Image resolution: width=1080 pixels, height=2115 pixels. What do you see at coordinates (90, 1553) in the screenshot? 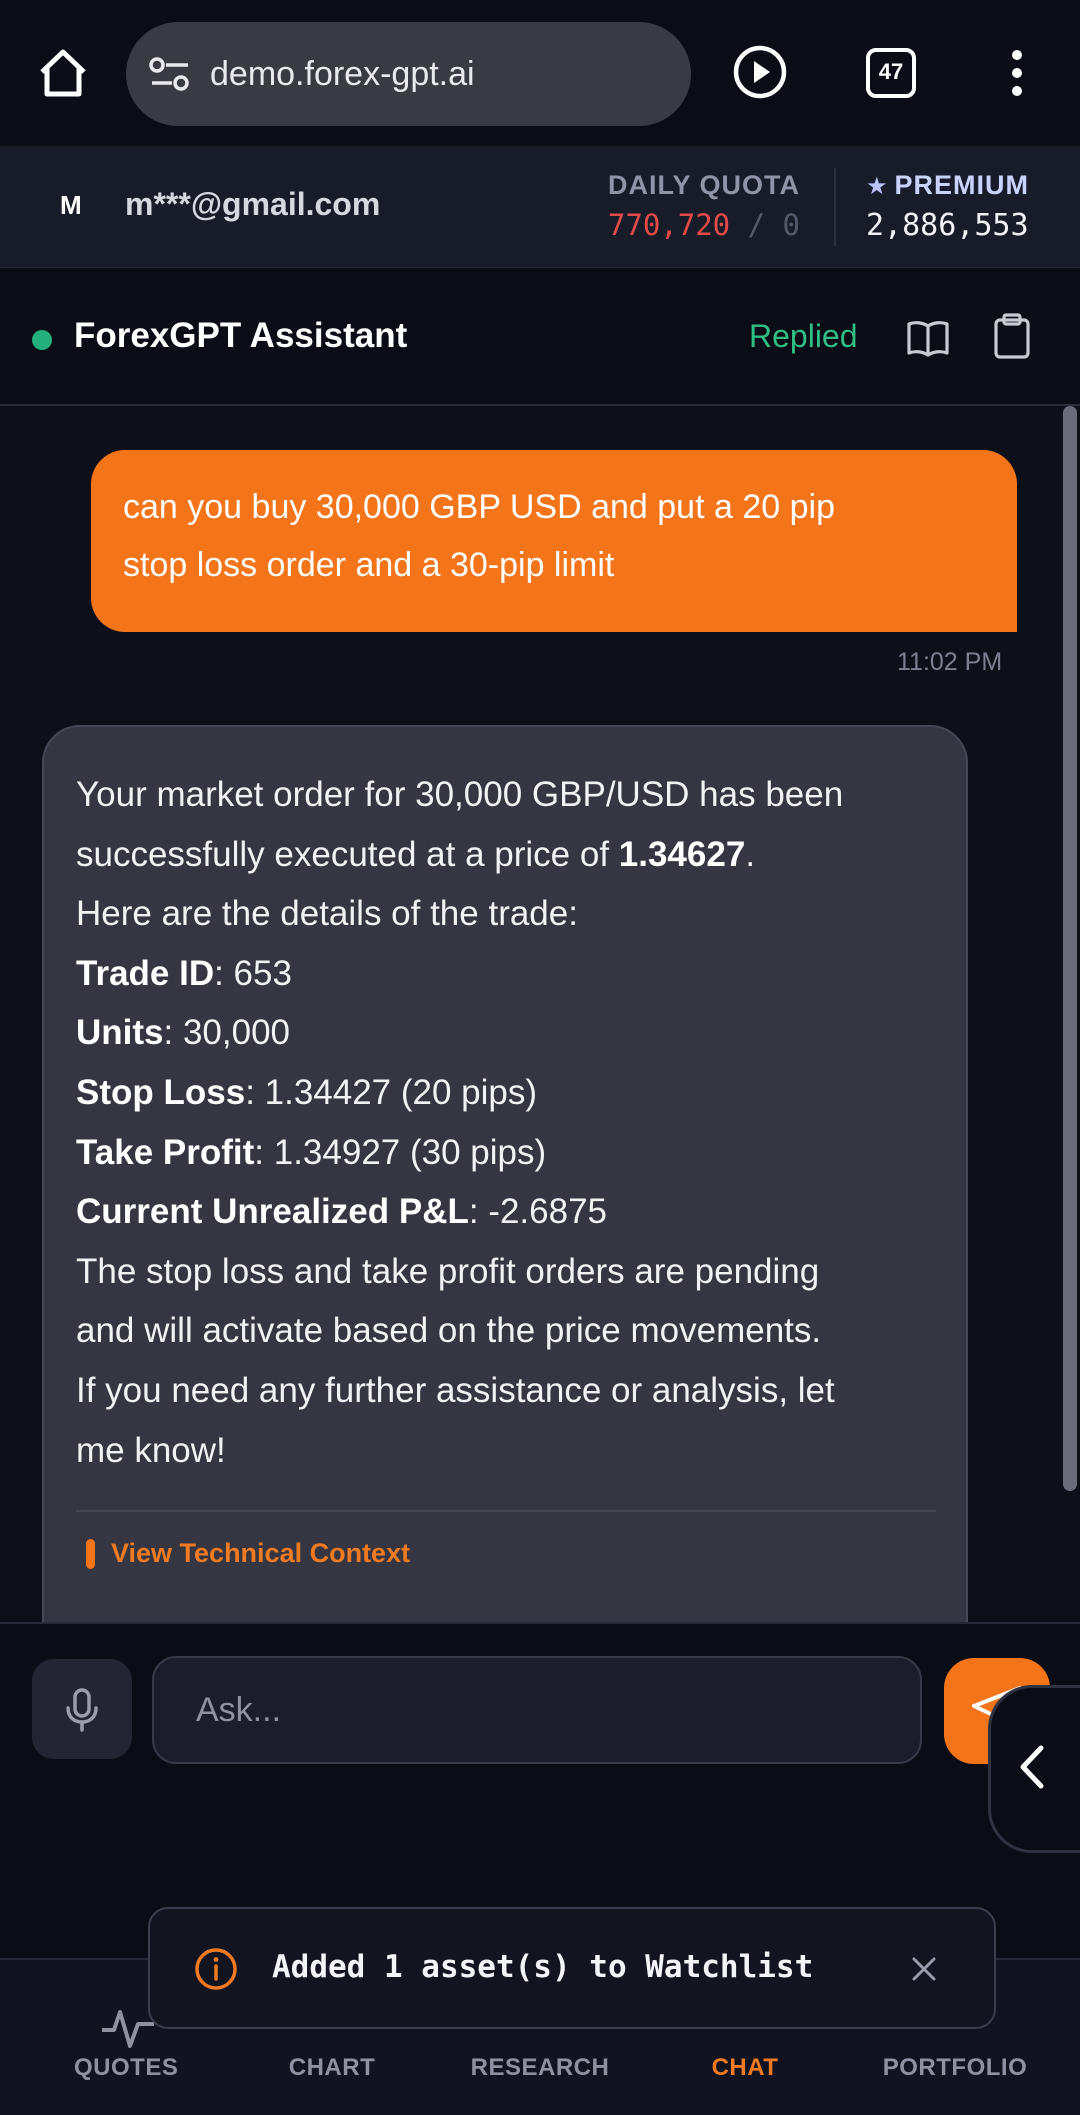
I see `accent-bar-icon` at bounding box center [90, 1553].